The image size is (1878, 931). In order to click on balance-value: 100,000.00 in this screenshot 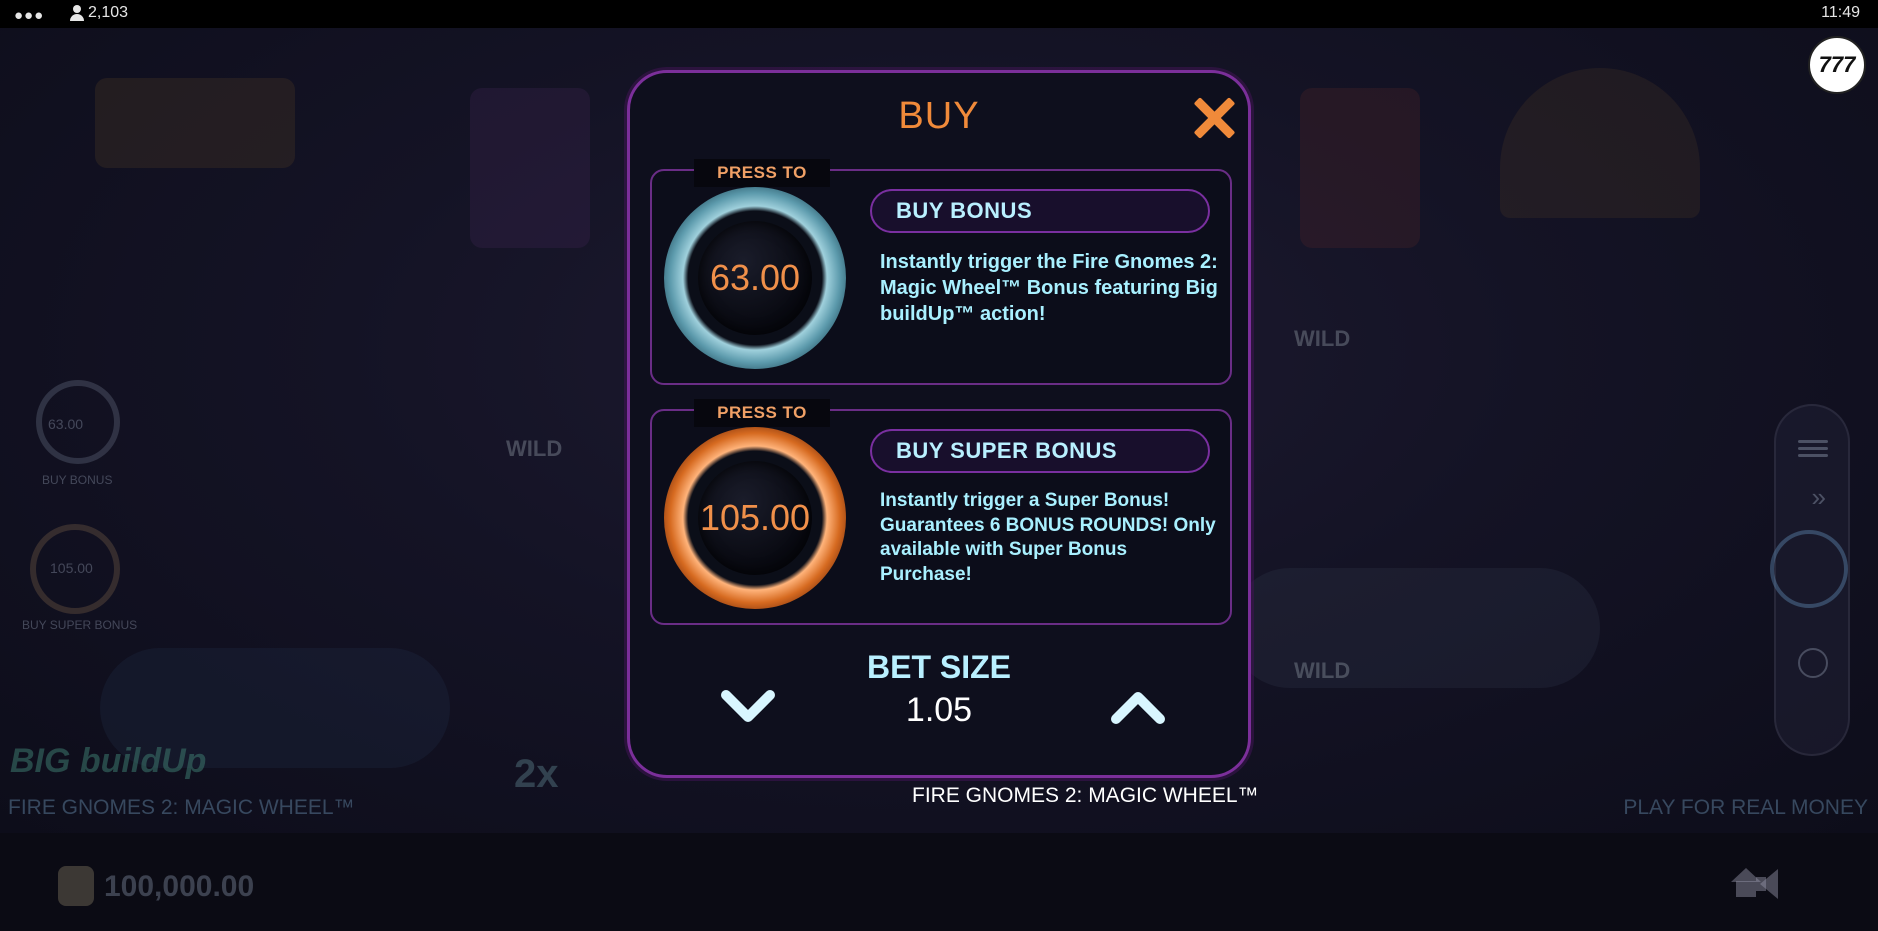, I will do `click(179, 886)`.